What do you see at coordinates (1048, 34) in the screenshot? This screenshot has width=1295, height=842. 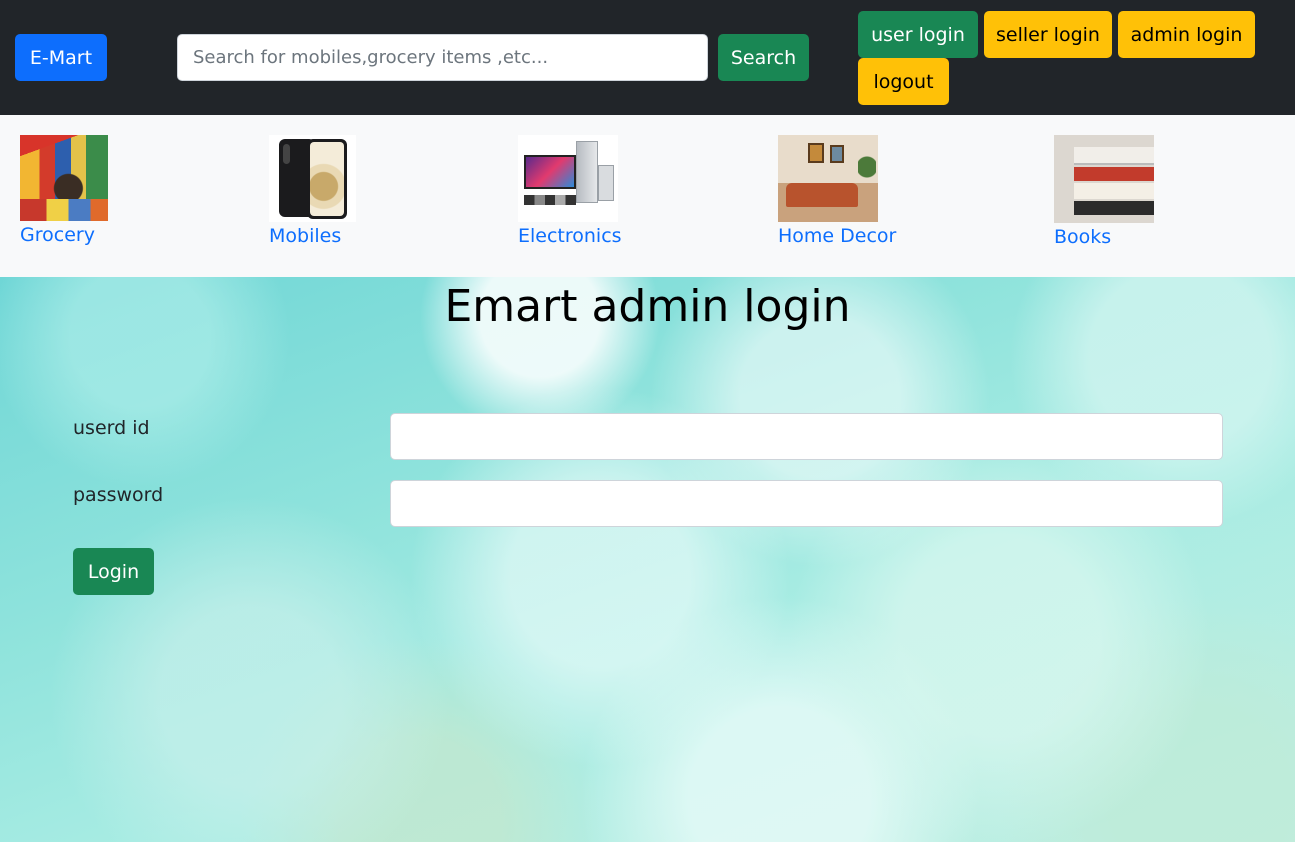 I see `seller-login-button: seller login` at bounding box center [1048, 34].